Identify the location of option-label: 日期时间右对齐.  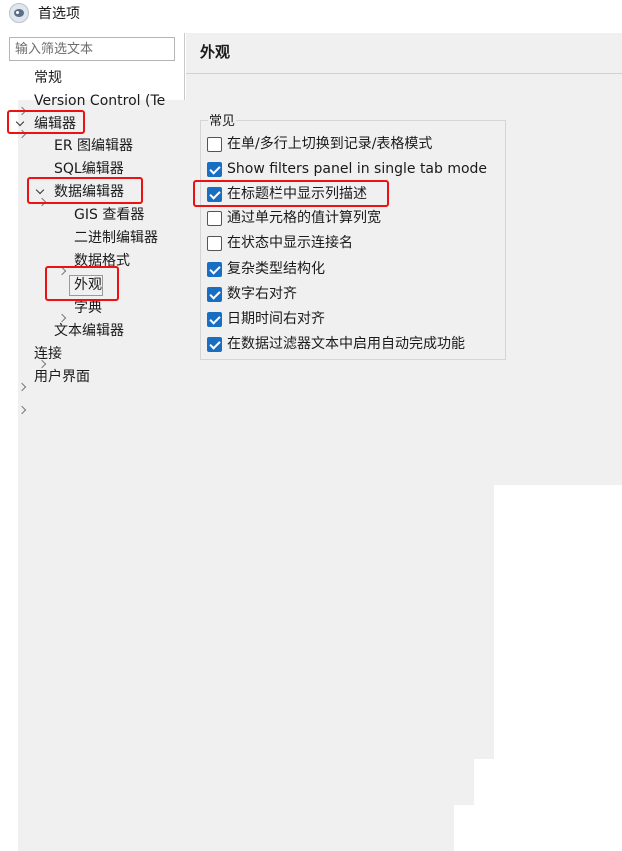
(276, 319).